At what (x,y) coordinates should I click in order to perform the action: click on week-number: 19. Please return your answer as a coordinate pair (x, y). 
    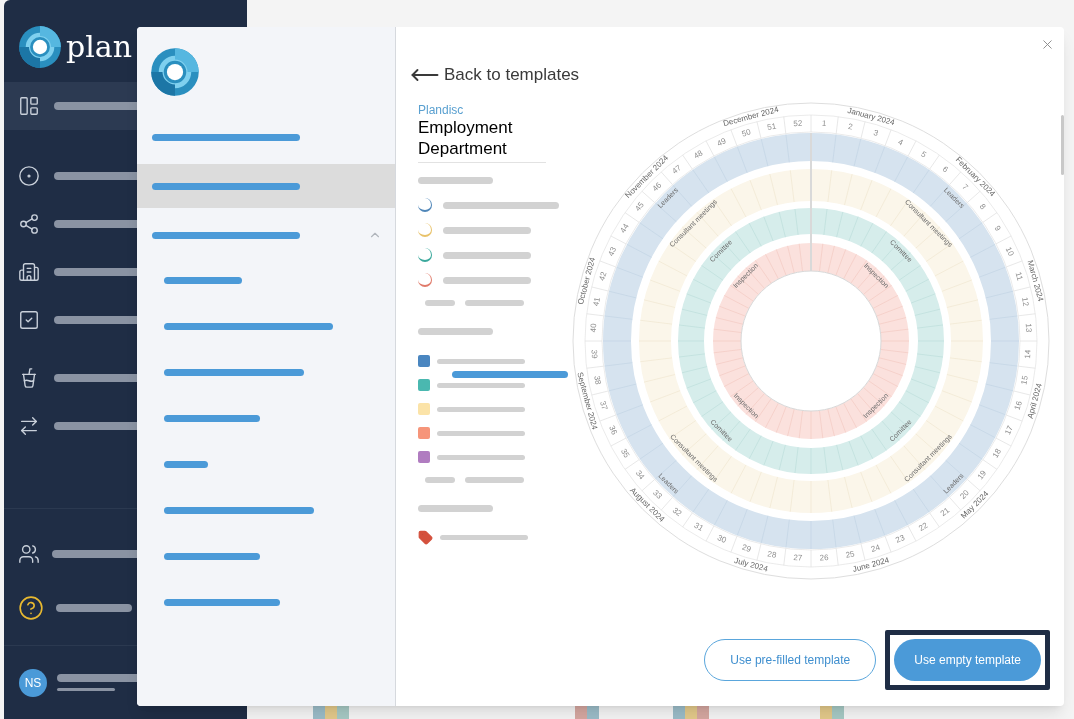
    Looking at the image, I should click on (982, 475).